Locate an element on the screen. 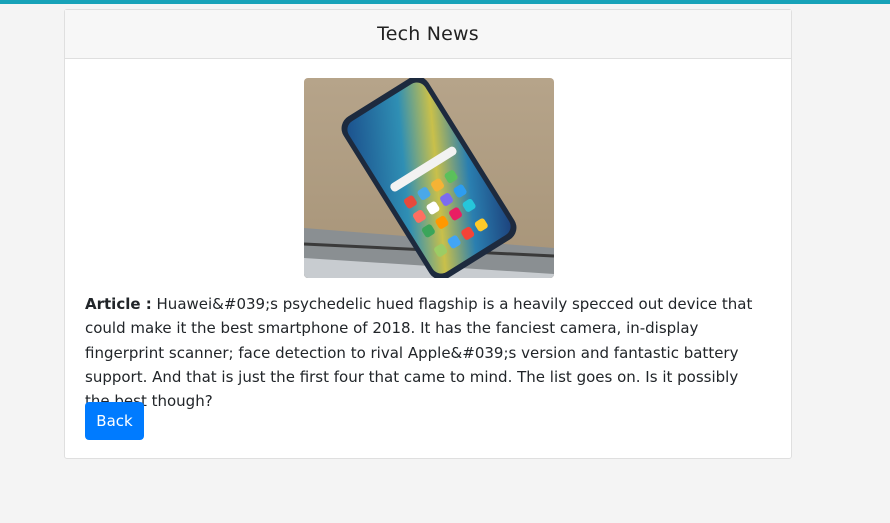 The height and width of the screenshot is (523, 890). article-label: Article : is located at coordinates (118, 304).